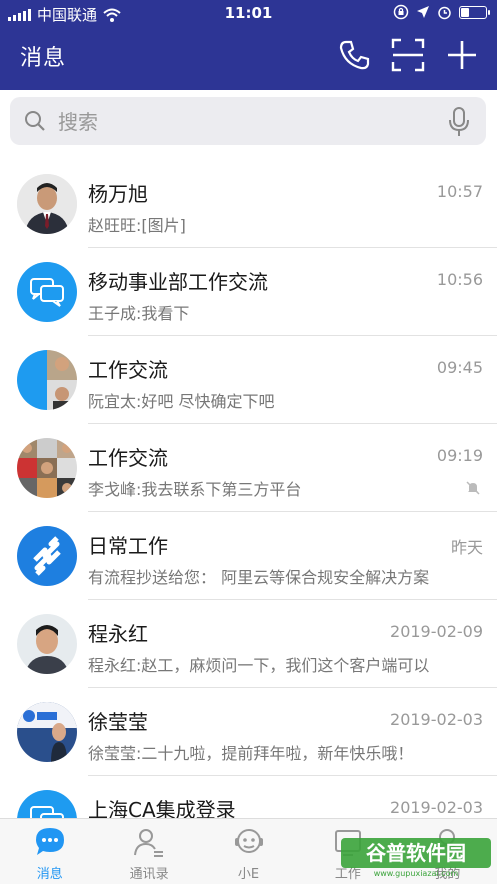 The height and width of the screenshot is (884, 497). Describe the element at coordinates (474, 12) in the screenshot. I see `battery-icon` at that location.